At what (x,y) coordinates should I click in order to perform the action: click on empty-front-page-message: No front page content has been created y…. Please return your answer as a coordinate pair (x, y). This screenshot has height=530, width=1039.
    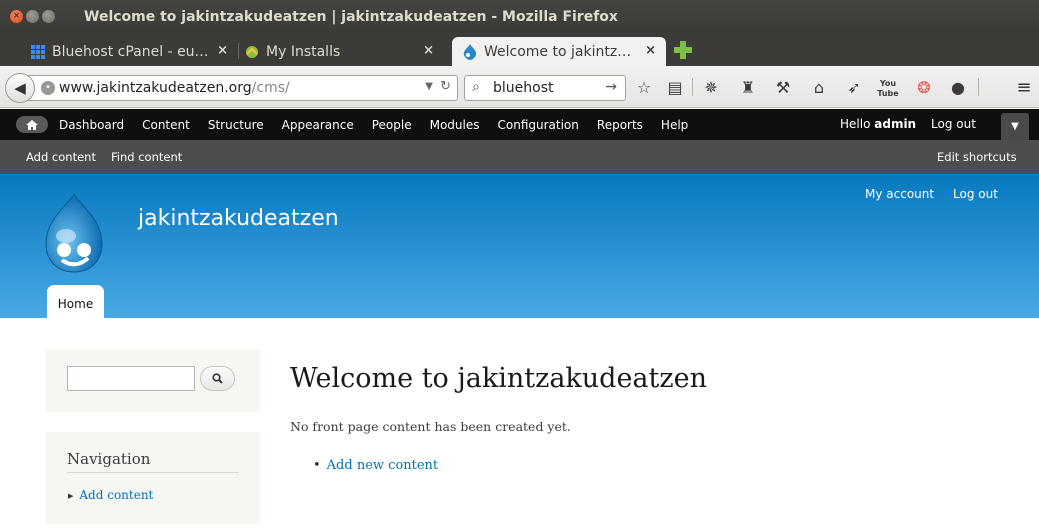
    Looking at the image, I should click on (430, 426).